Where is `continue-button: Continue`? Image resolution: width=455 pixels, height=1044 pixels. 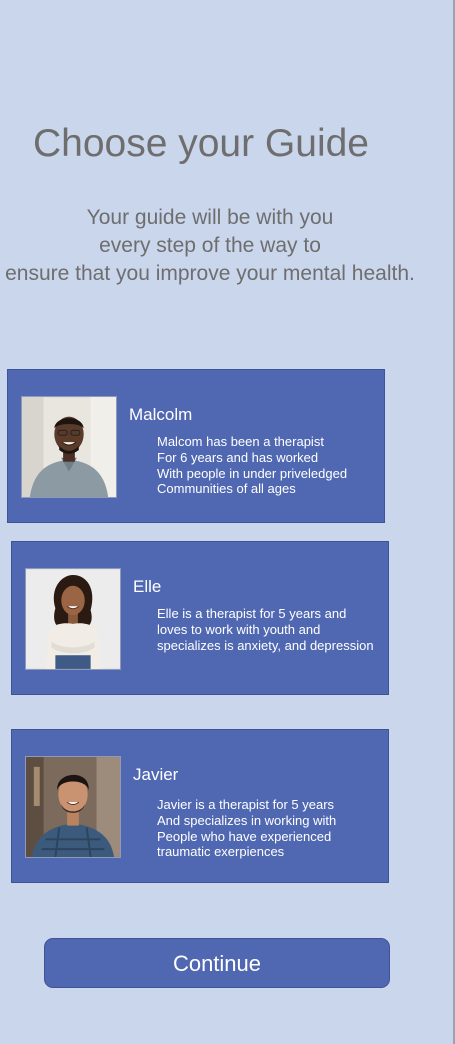
continue-button: Continue is located at coordinates (217, 963).